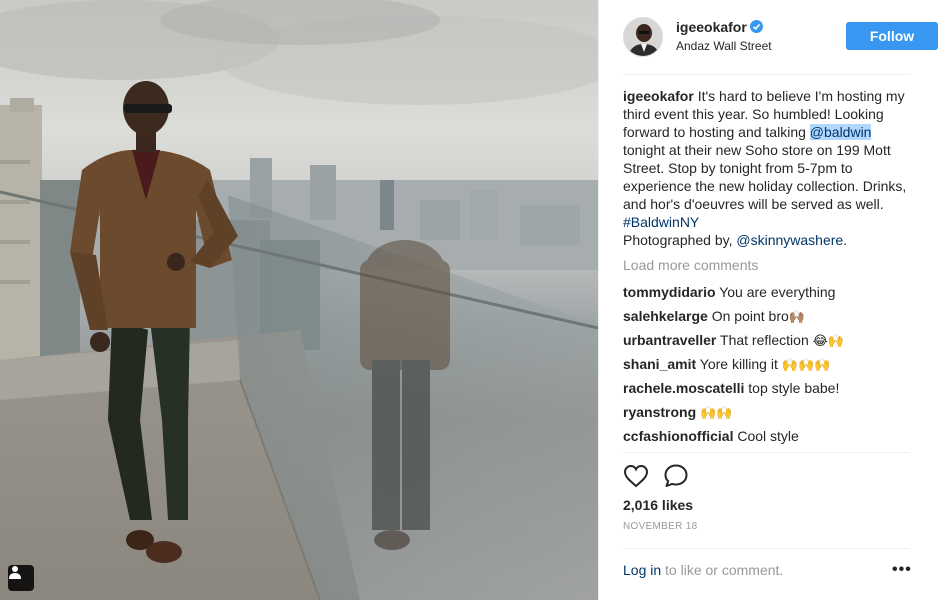  Describe the element at coordinates (750, 316) in the screenshot. I see `comment-text: On point bro` at that location.